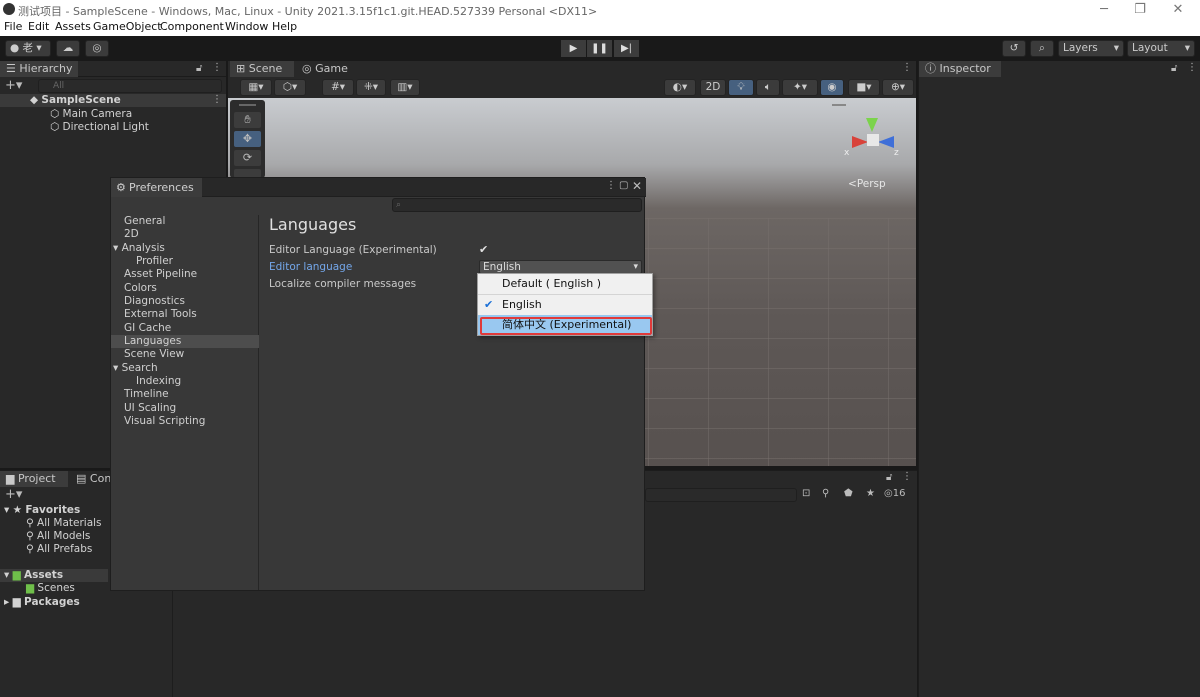  What do you see at coordinates (1161, 48) in the screenshot?
I see `layout-dropdown: Layout ▾` at bounding box center [1161, 48].